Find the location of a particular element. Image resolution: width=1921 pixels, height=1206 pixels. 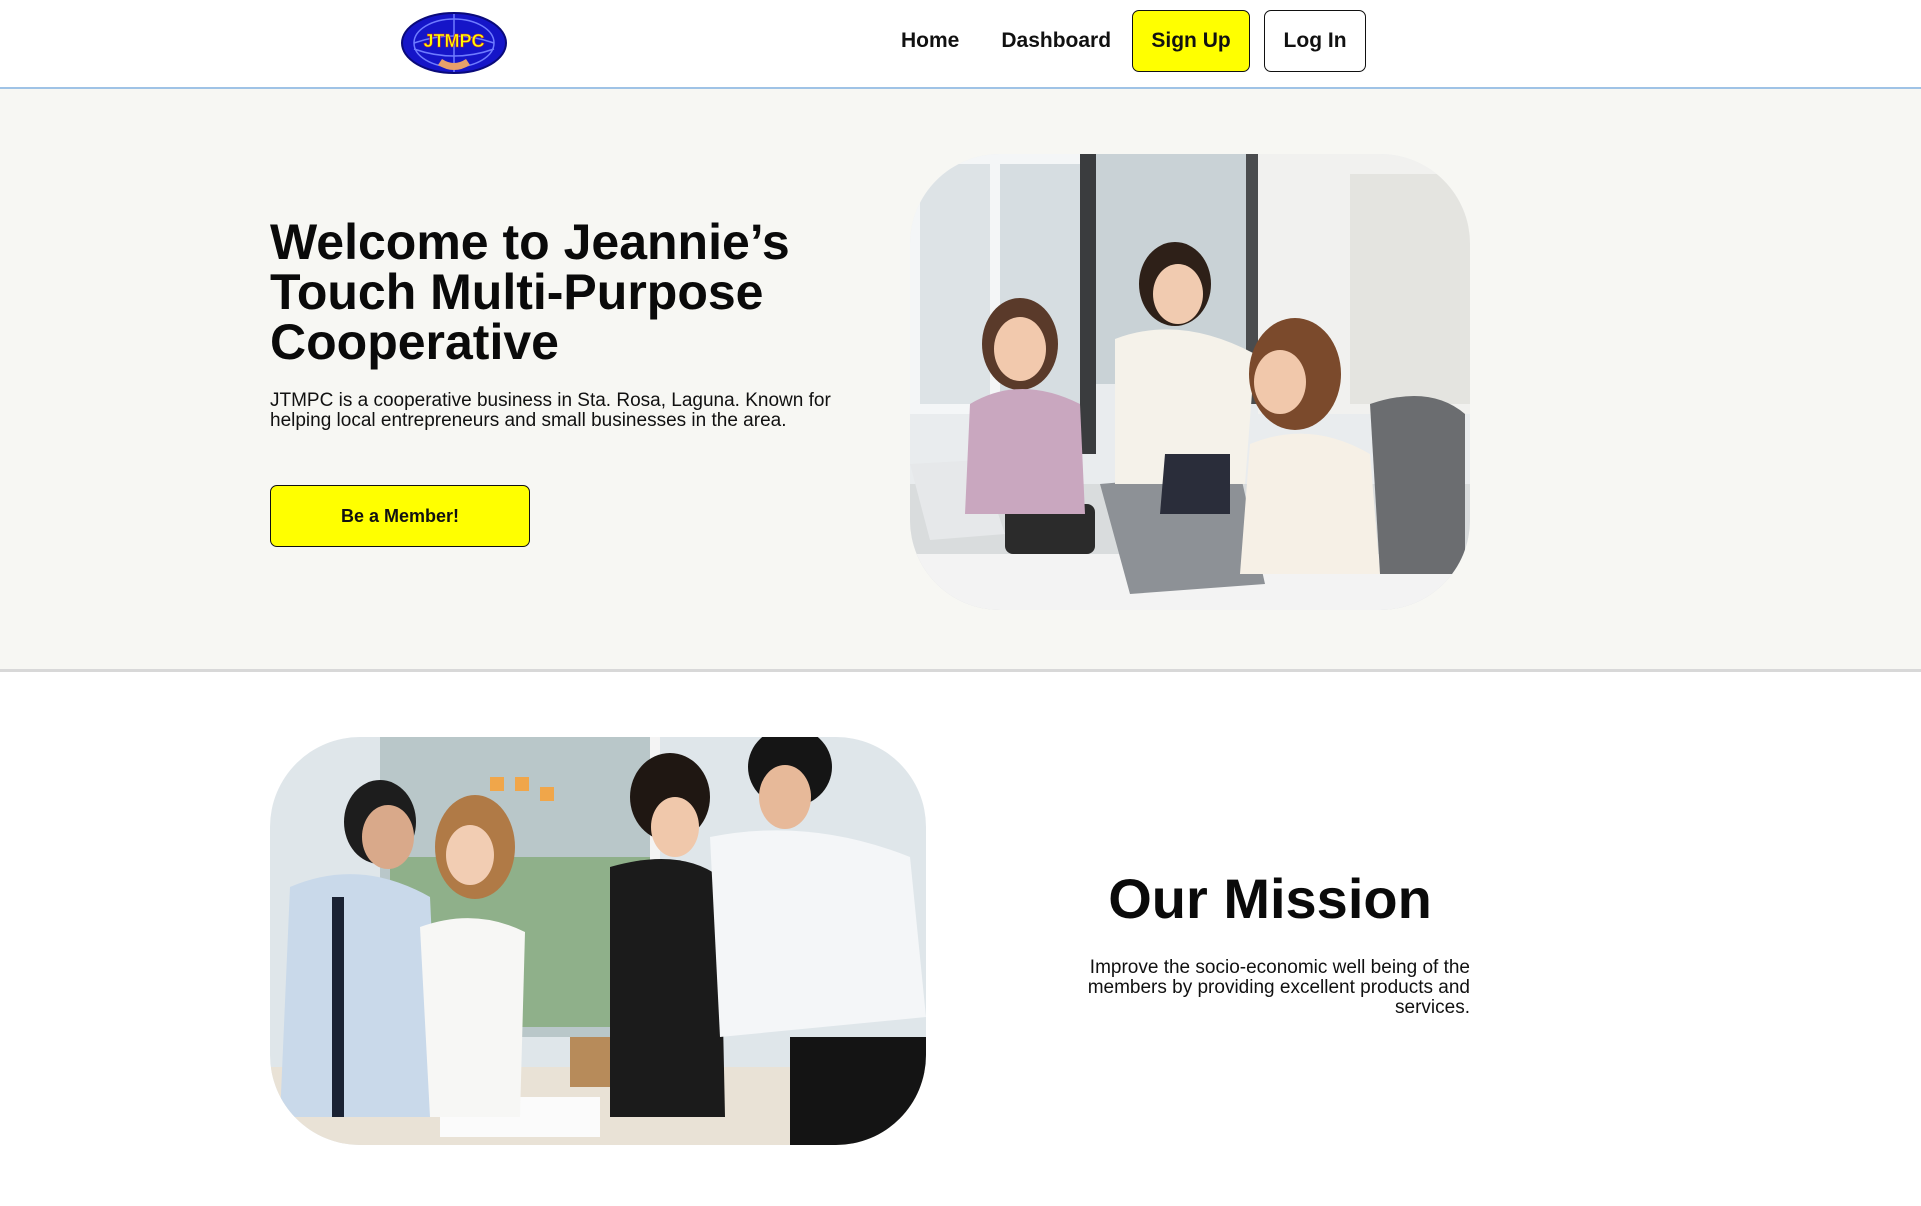

svg-text: JTMPC is located at coordinates (453, 41).